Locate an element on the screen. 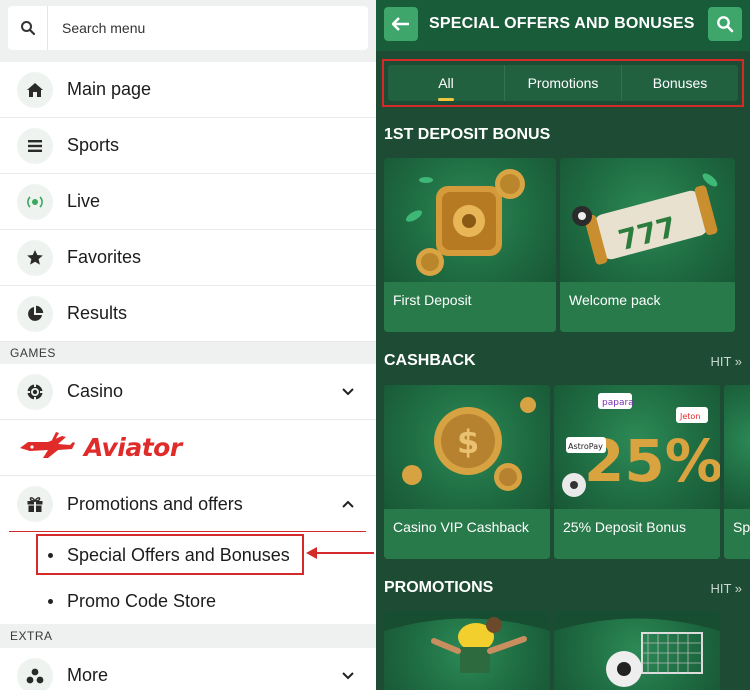 This screenshot has width=750, height=690. tab-promotions: Promotions is located at coordinates (562, 83).